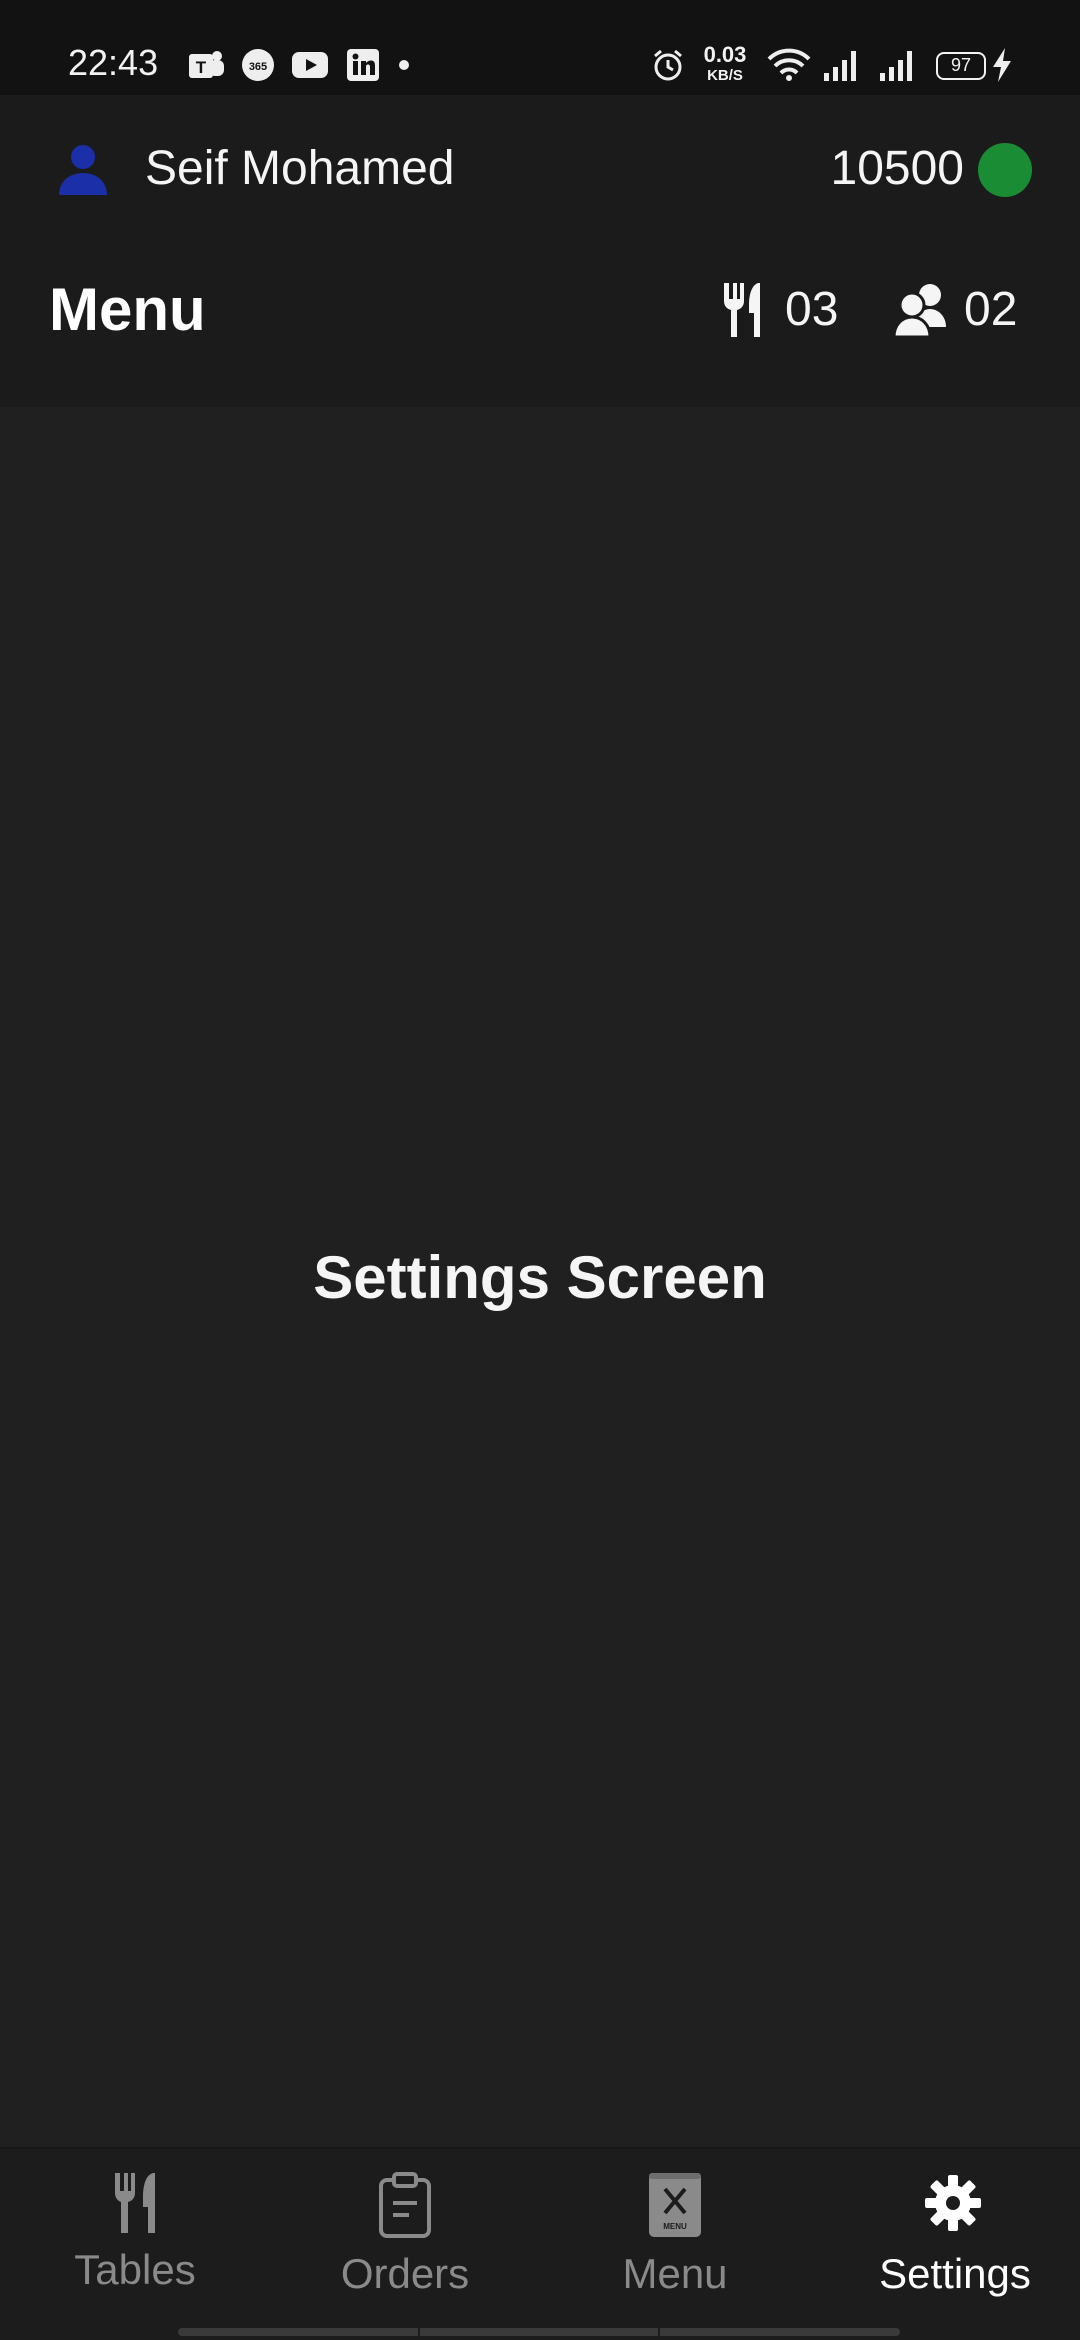  What do you see at coordinates (405, 2273) in the screenshot?
I see `nav-label-orders: Orders` at bounding box center [405, 2273].